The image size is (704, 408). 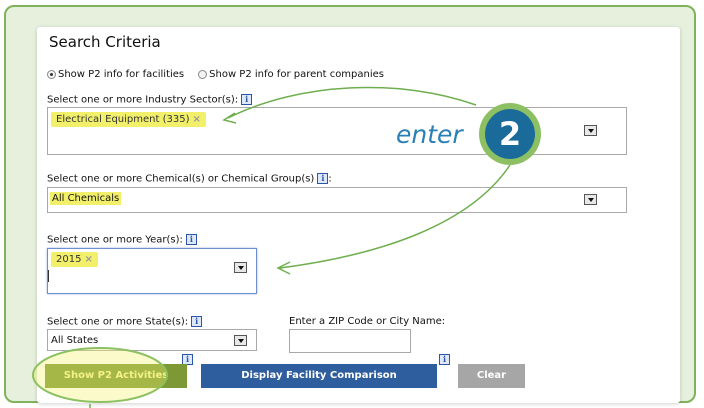 What do you see at coordinates (491, 376) in the screenshot?
I see `clear-button: Clear` at bounding box center [491, 376].